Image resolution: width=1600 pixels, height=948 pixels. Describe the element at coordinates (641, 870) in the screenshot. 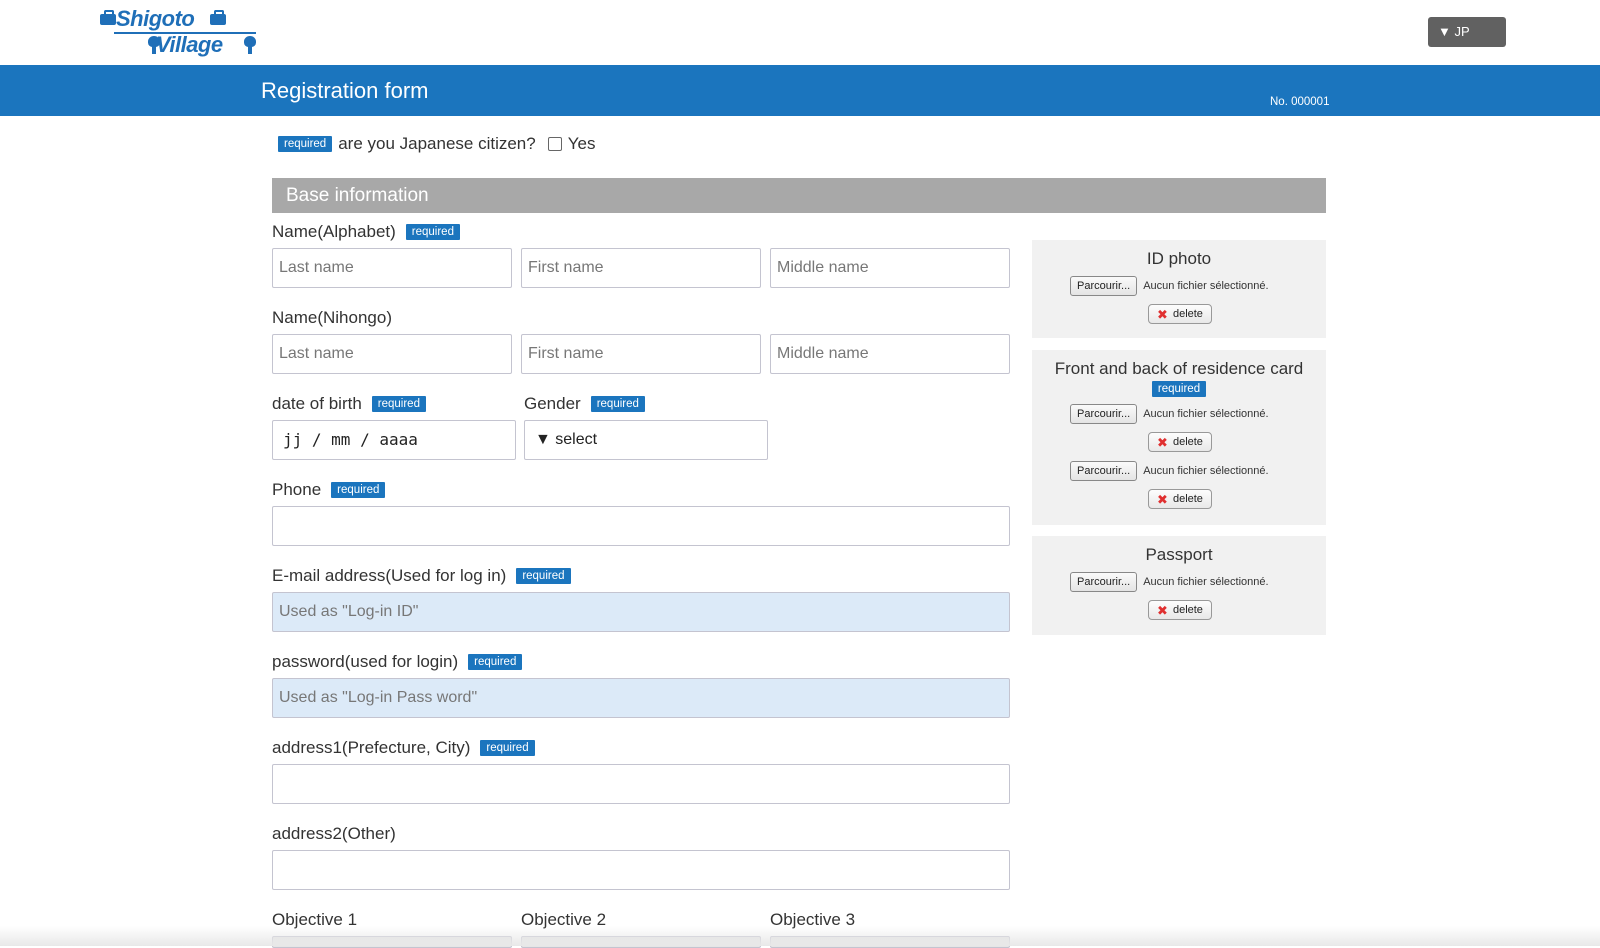

I see `address2-input` at that location.